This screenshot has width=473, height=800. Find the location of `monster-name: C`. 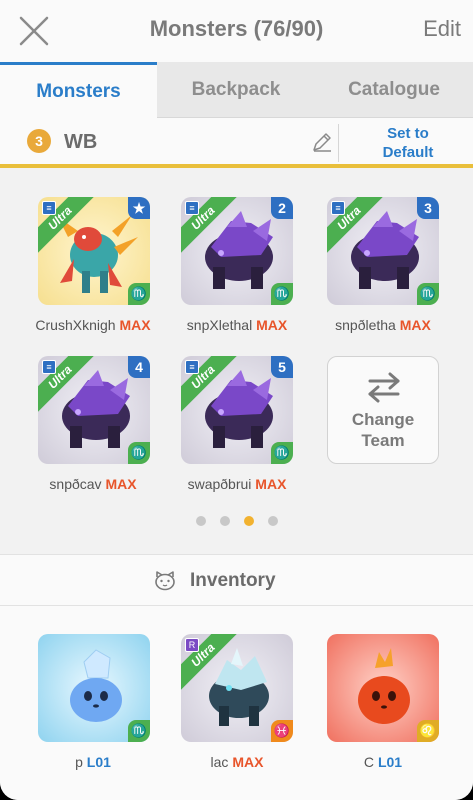

monster-name: C is located at coordinates (369, 762).